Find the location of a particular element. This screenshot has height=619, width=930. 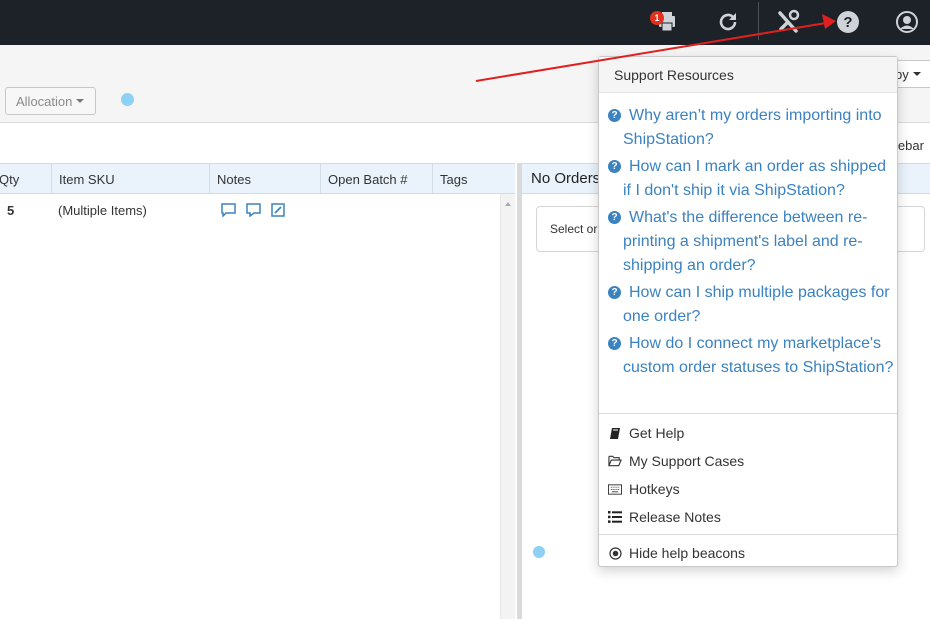

user-icon is located at coordinates (907, 22).